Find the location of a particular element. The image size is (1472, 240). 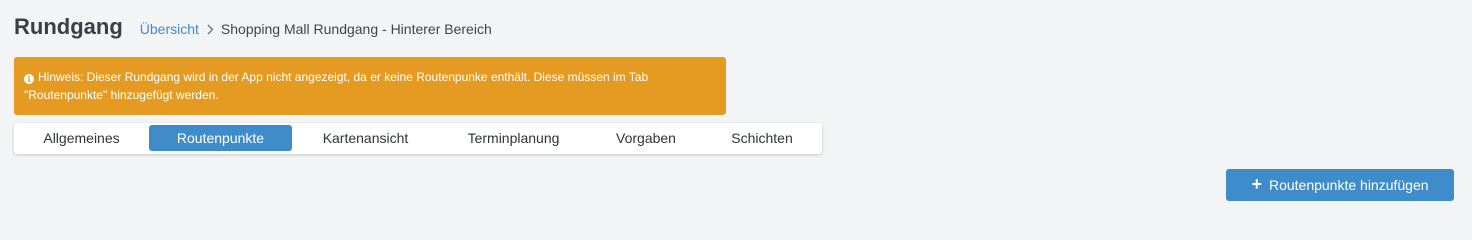

tab-vorgaben: Vorgaben is located at coordinates (646, 138).